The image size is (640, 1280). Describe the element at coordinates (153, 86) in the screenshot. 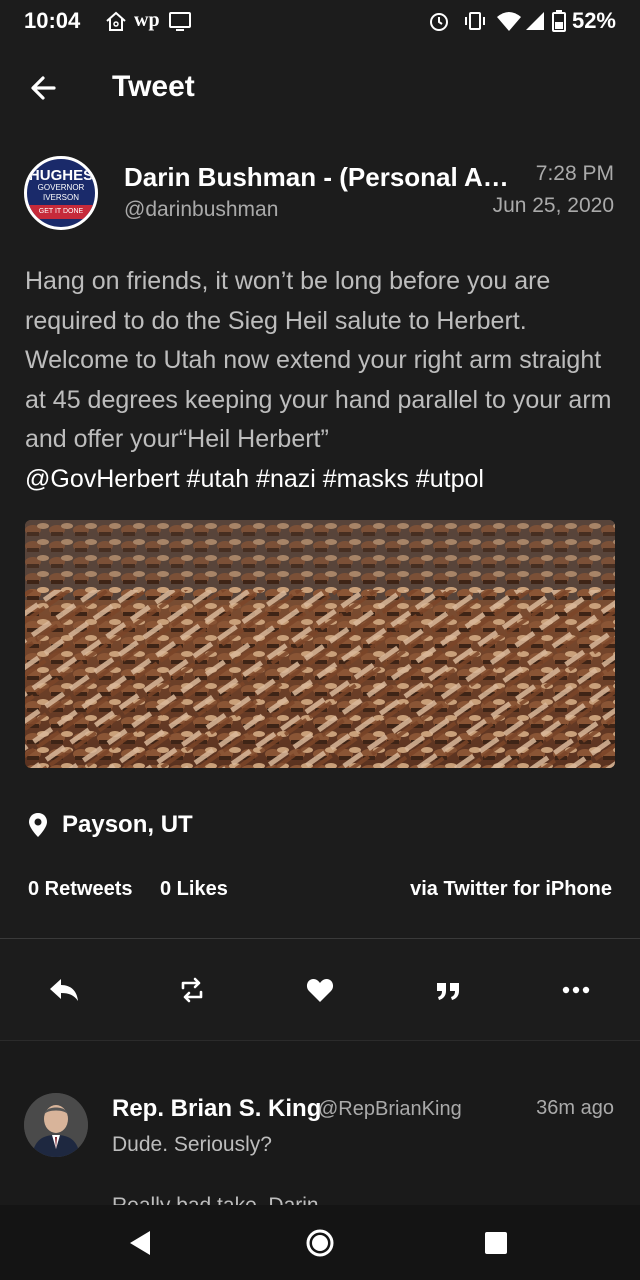

I see `page-title: Tweet` at that location.